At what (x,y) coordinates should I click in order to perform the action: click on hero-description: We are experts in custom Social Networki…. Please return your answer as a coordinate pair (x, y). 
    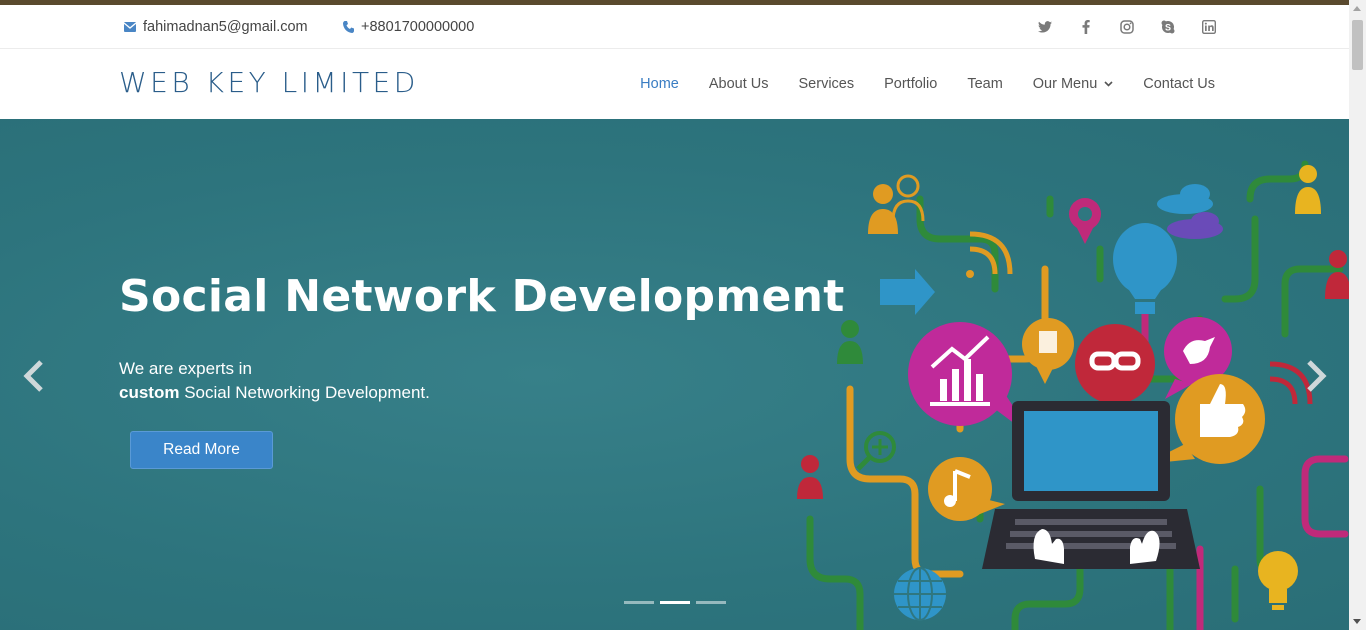
    Looking at the image, I should click on (274, 381).